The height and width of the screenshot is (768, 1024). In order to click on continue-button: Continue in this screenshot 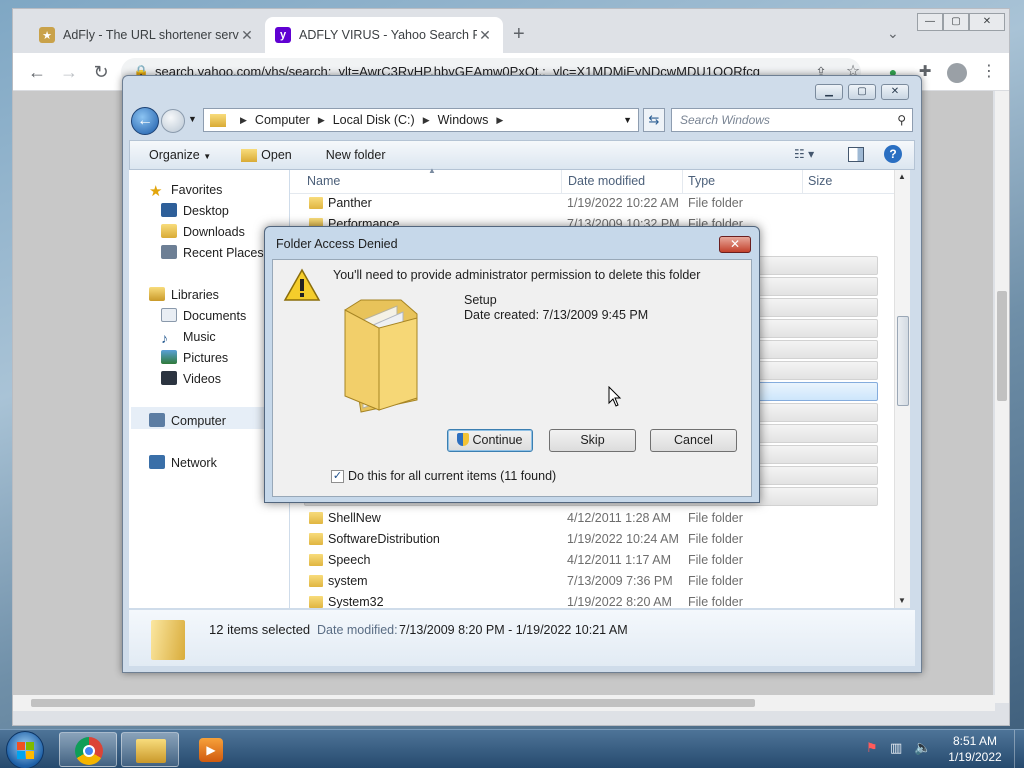, I will do `click(490, 440)`.